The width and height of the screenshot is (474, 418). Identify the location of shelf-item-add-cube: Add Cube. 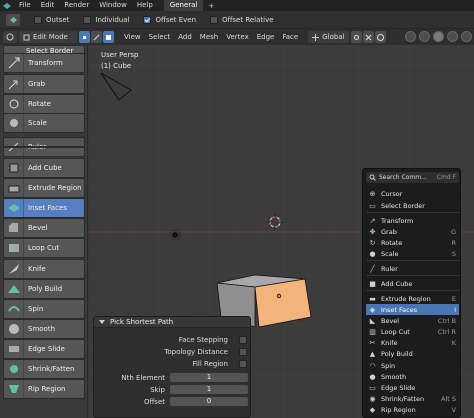
(44, 168).